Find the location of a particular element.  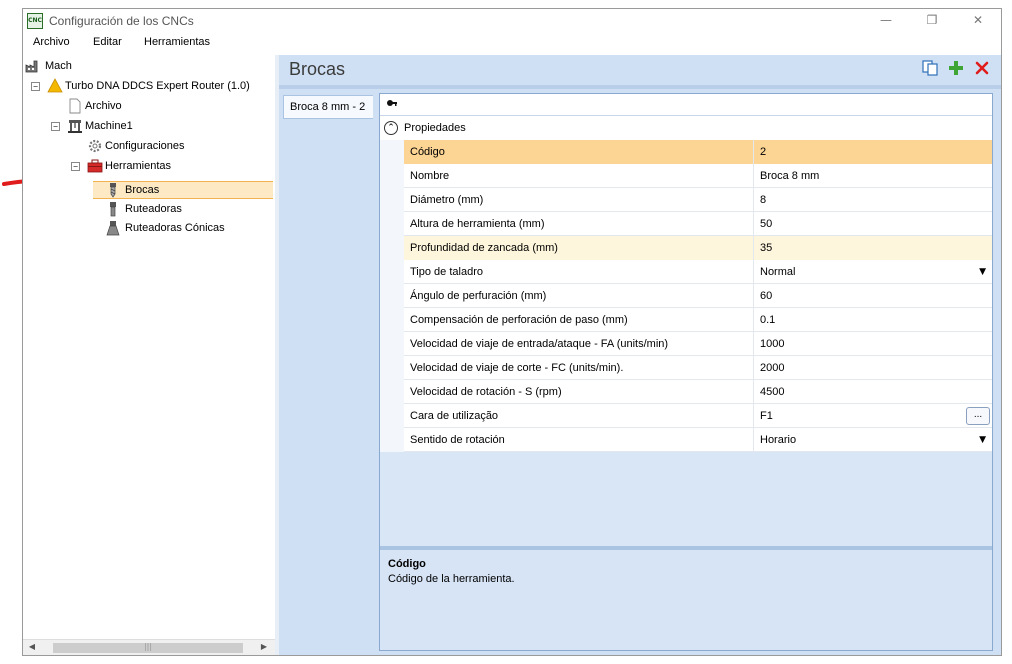

factory-icon is located at coordinates (31, 66).